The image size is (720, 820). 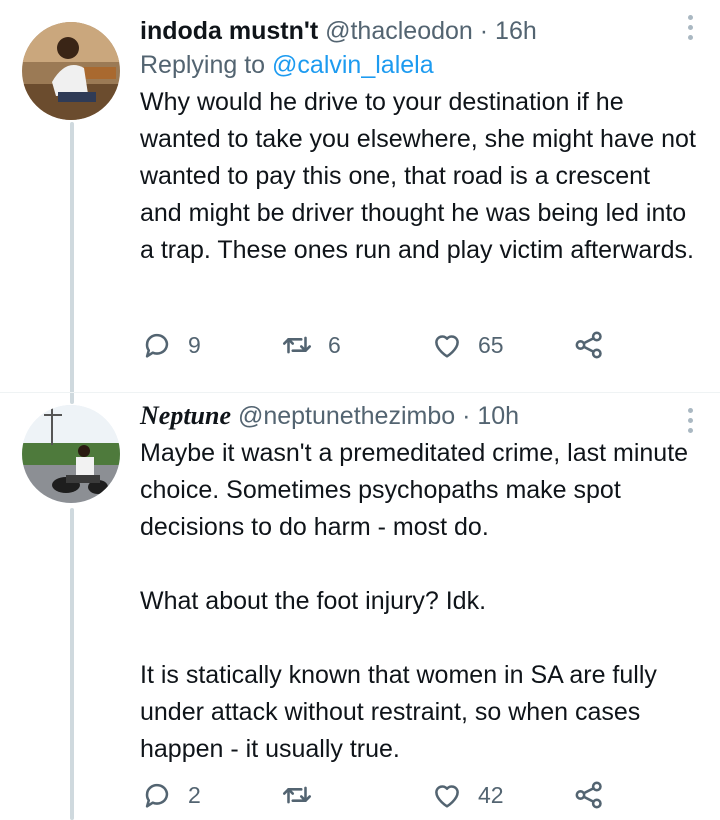 What do you see at coordinates (346, 416) in the screenshot?
I see `handle: @neptunethezimbo` at bounding box center [346, 416].